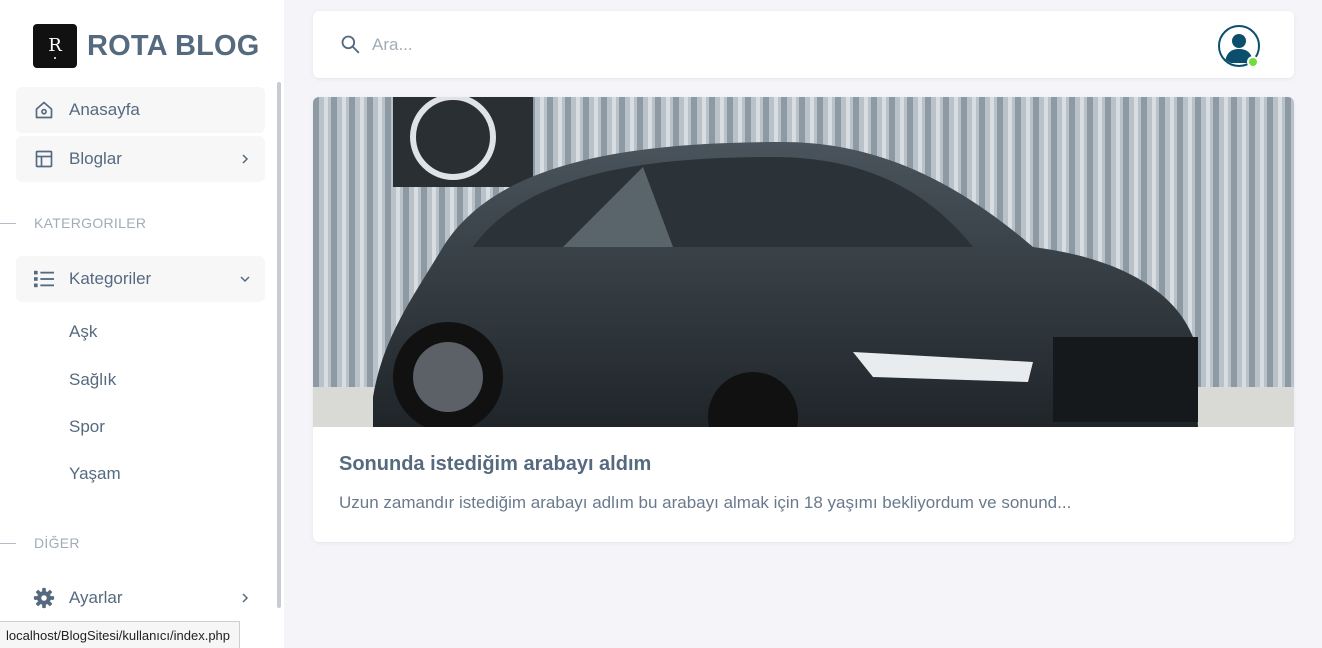 Image resolution: width=1322 pixels, height=648 pixels. Describe the element at coordinates (87, 427) in the screenshot. I see `category-link-spor: Spor` at that location.